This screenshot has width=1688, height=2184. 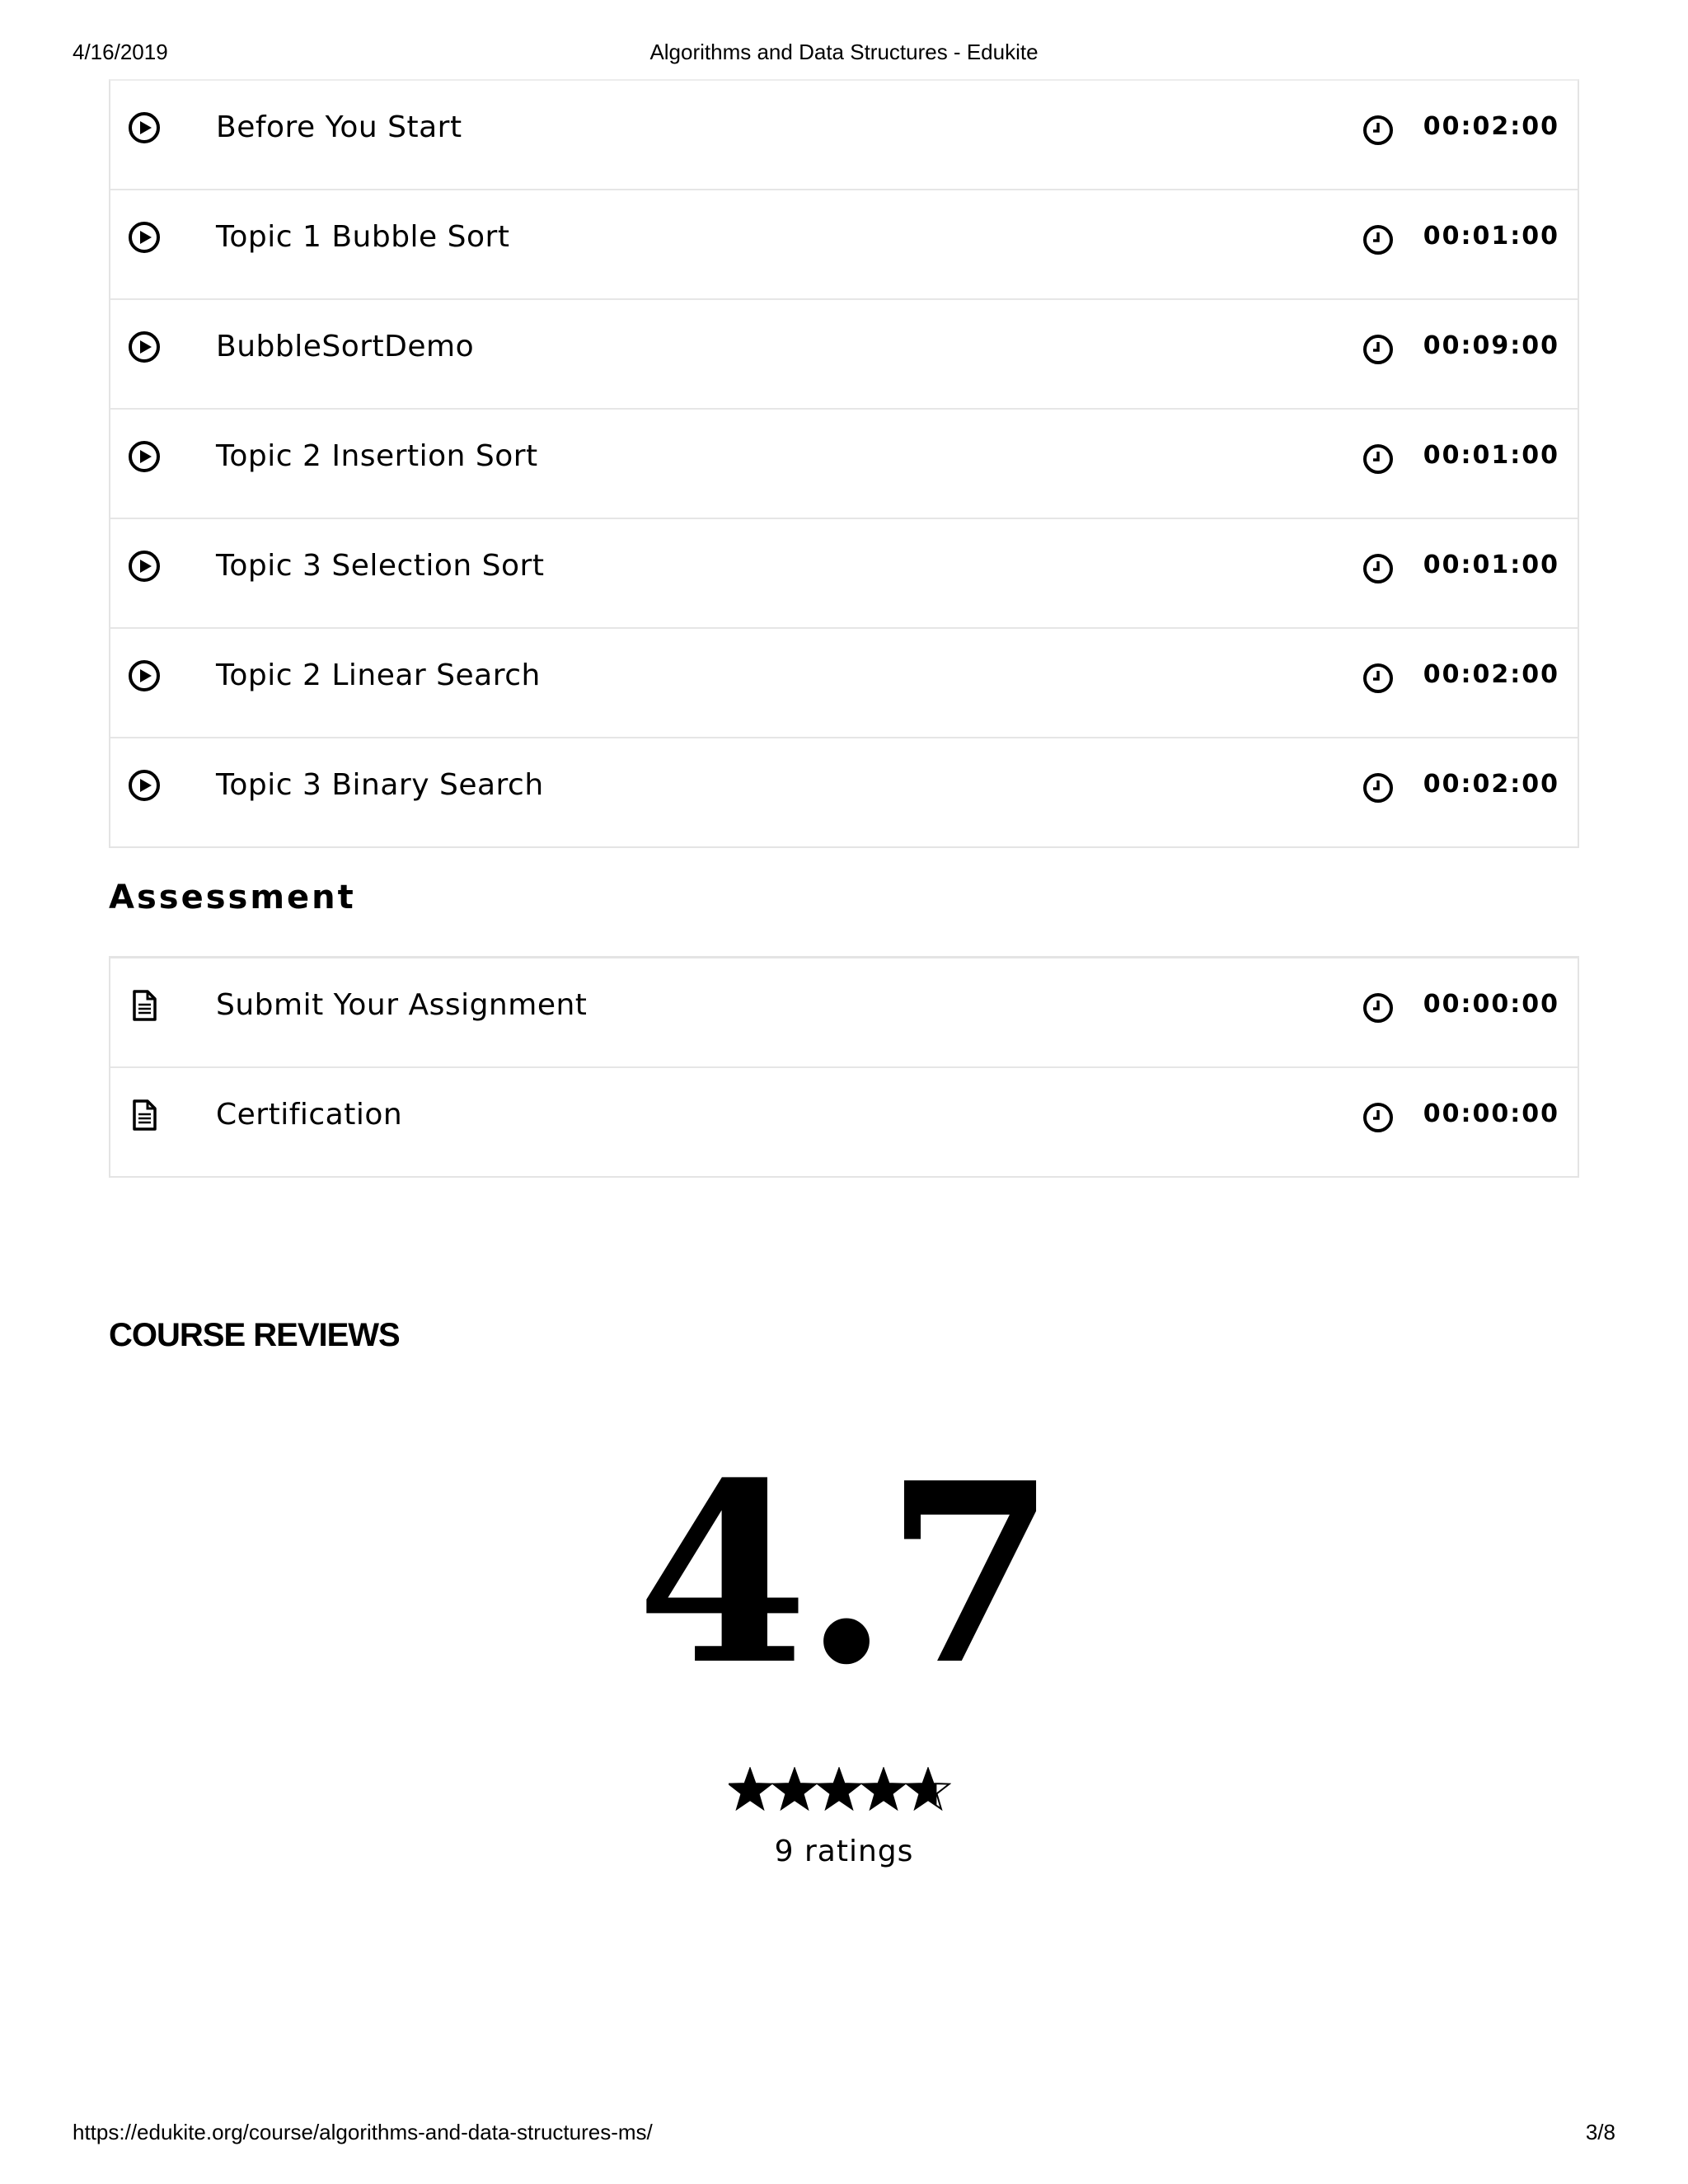 I want to click on lesson-row: BubbleSortDemo 00:09:00, so click(x=844, y=355).